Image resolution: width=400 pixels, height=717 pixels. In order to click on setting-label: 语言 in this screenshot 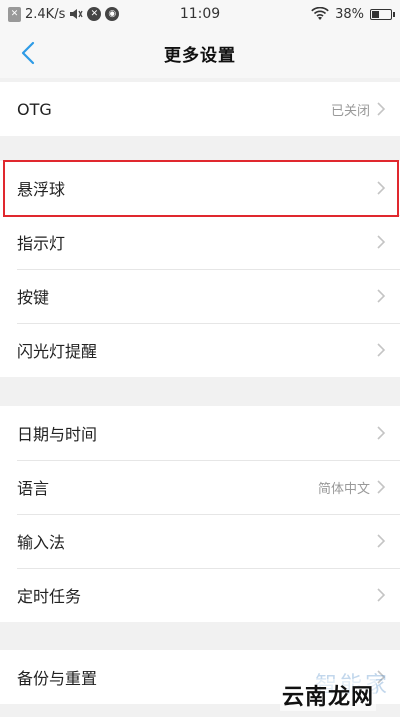, I will do `click(33, 488)`.